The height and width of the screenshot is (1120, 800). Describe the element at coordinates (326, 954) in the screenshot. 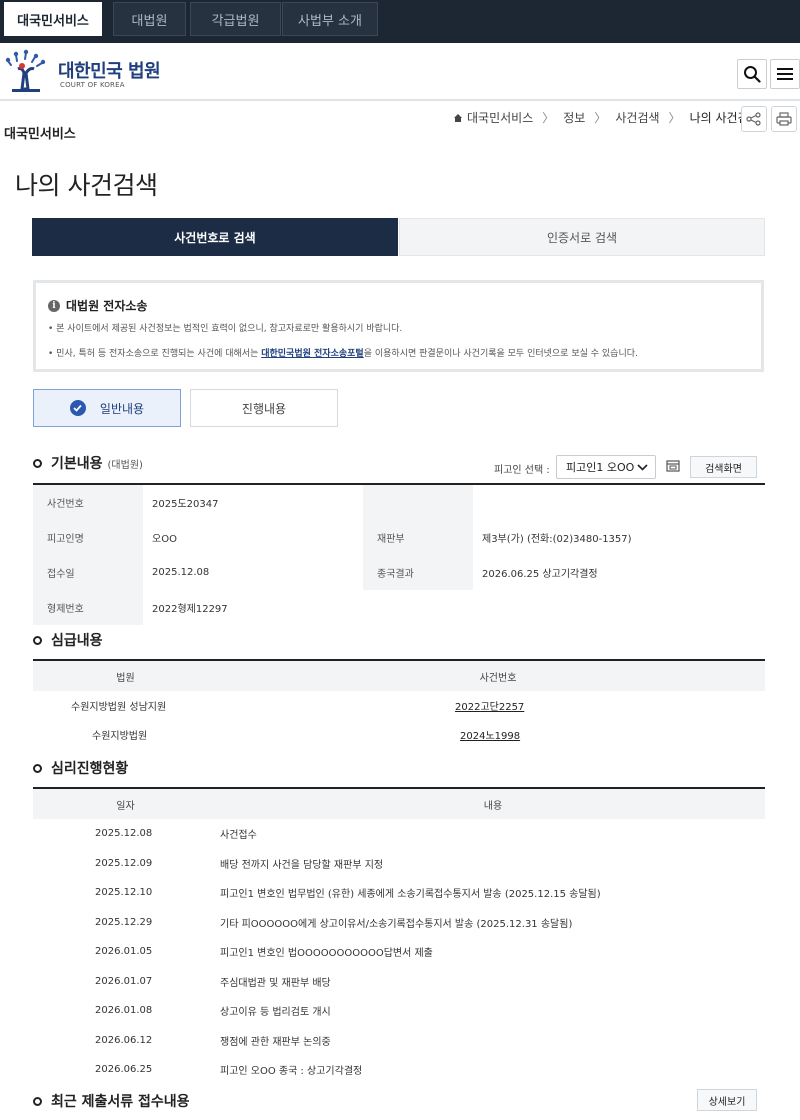

I see `progress-content: 피고인1 변호인 법OOOOOOOOOOO답변서 제출` at that location.